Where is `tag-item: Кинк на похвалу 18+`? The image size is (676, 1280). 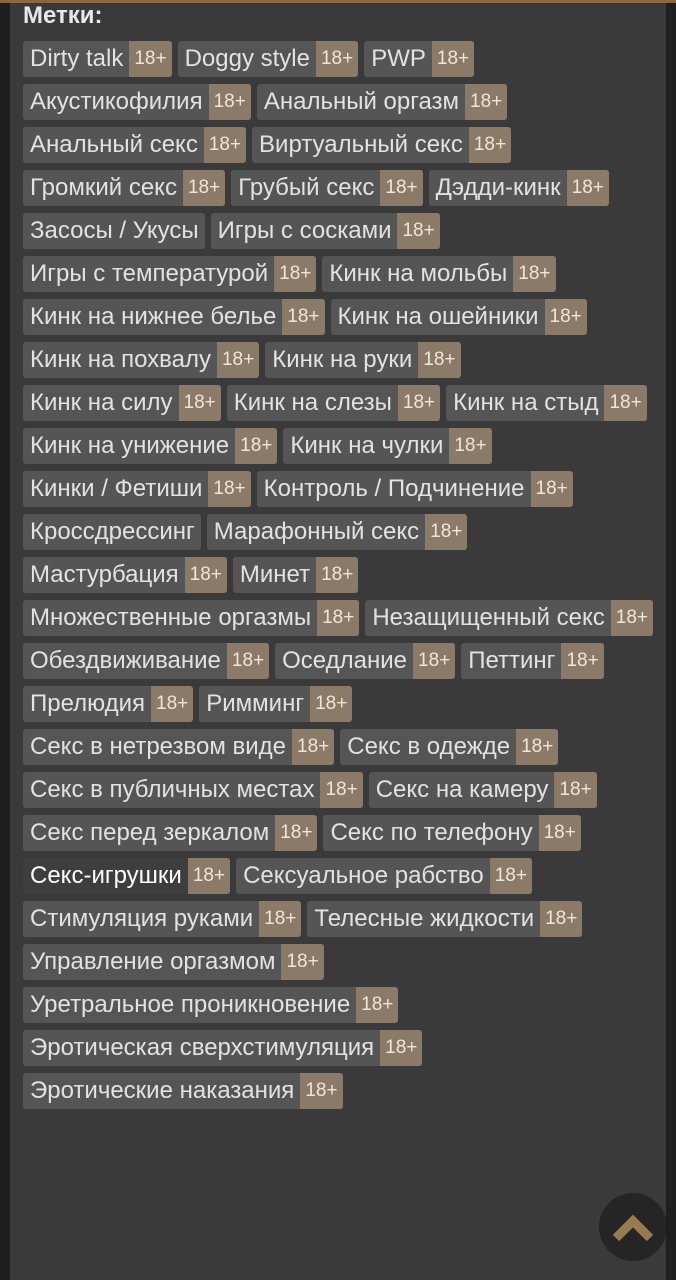 tag-item: Кинк на похвалу 18+ is located at coordinates (141, 360).